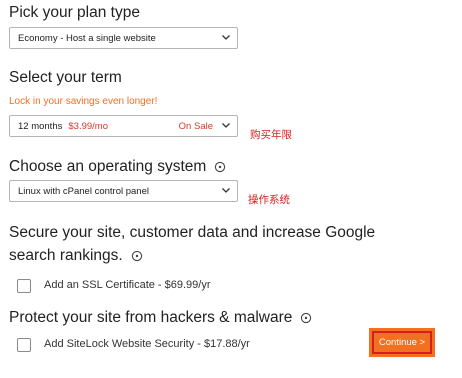 This screenshot has width=462, height=378. Describe the element at coordinates (83, 191) in the screenshot. I see `os-value: Linux with cPanel control panel` at that location.